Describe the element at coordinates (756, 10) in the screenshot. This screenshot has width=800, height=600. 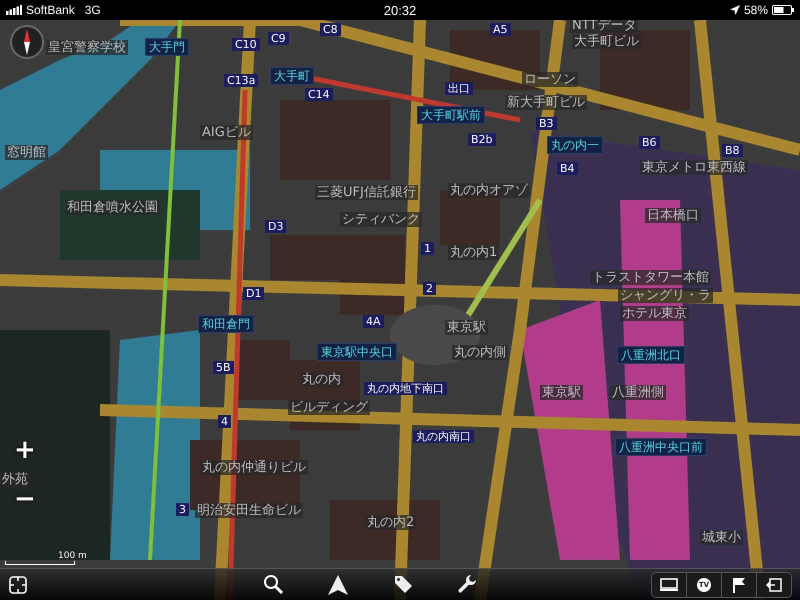
I see `battery-percent: 58%` at that location.